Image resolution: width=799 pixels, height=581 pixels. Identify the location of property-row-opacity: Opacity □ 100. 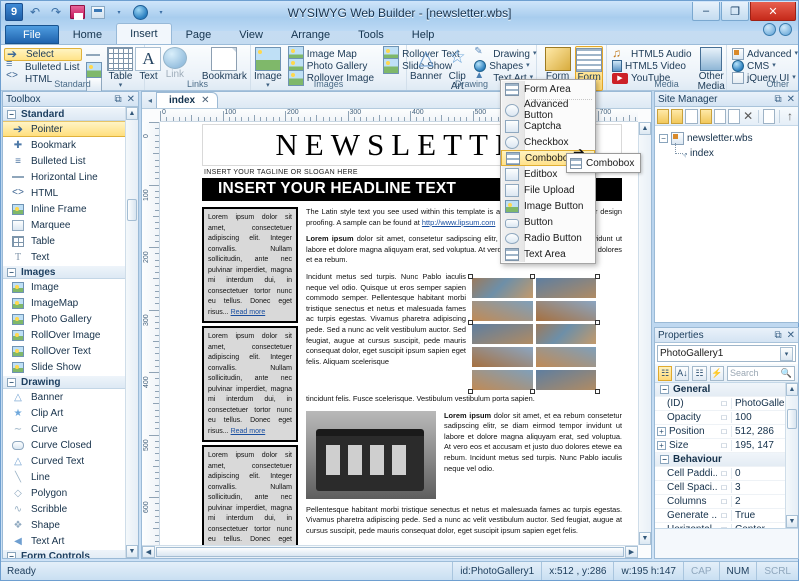
(720, 418).